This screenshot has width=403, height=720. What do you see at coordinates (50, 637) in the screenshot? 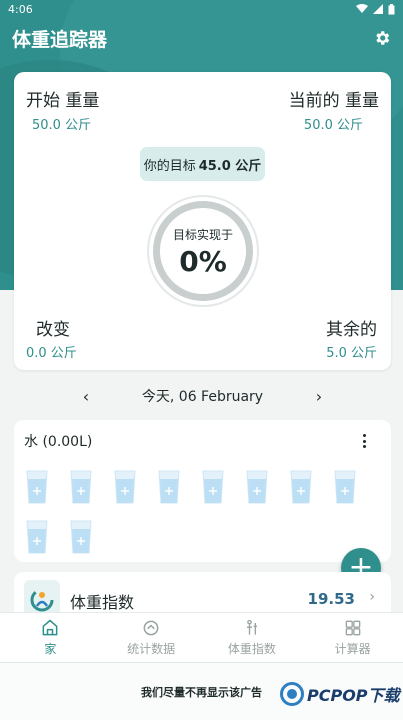
I see `nav-home: 家` at bounding box center [50, 637].